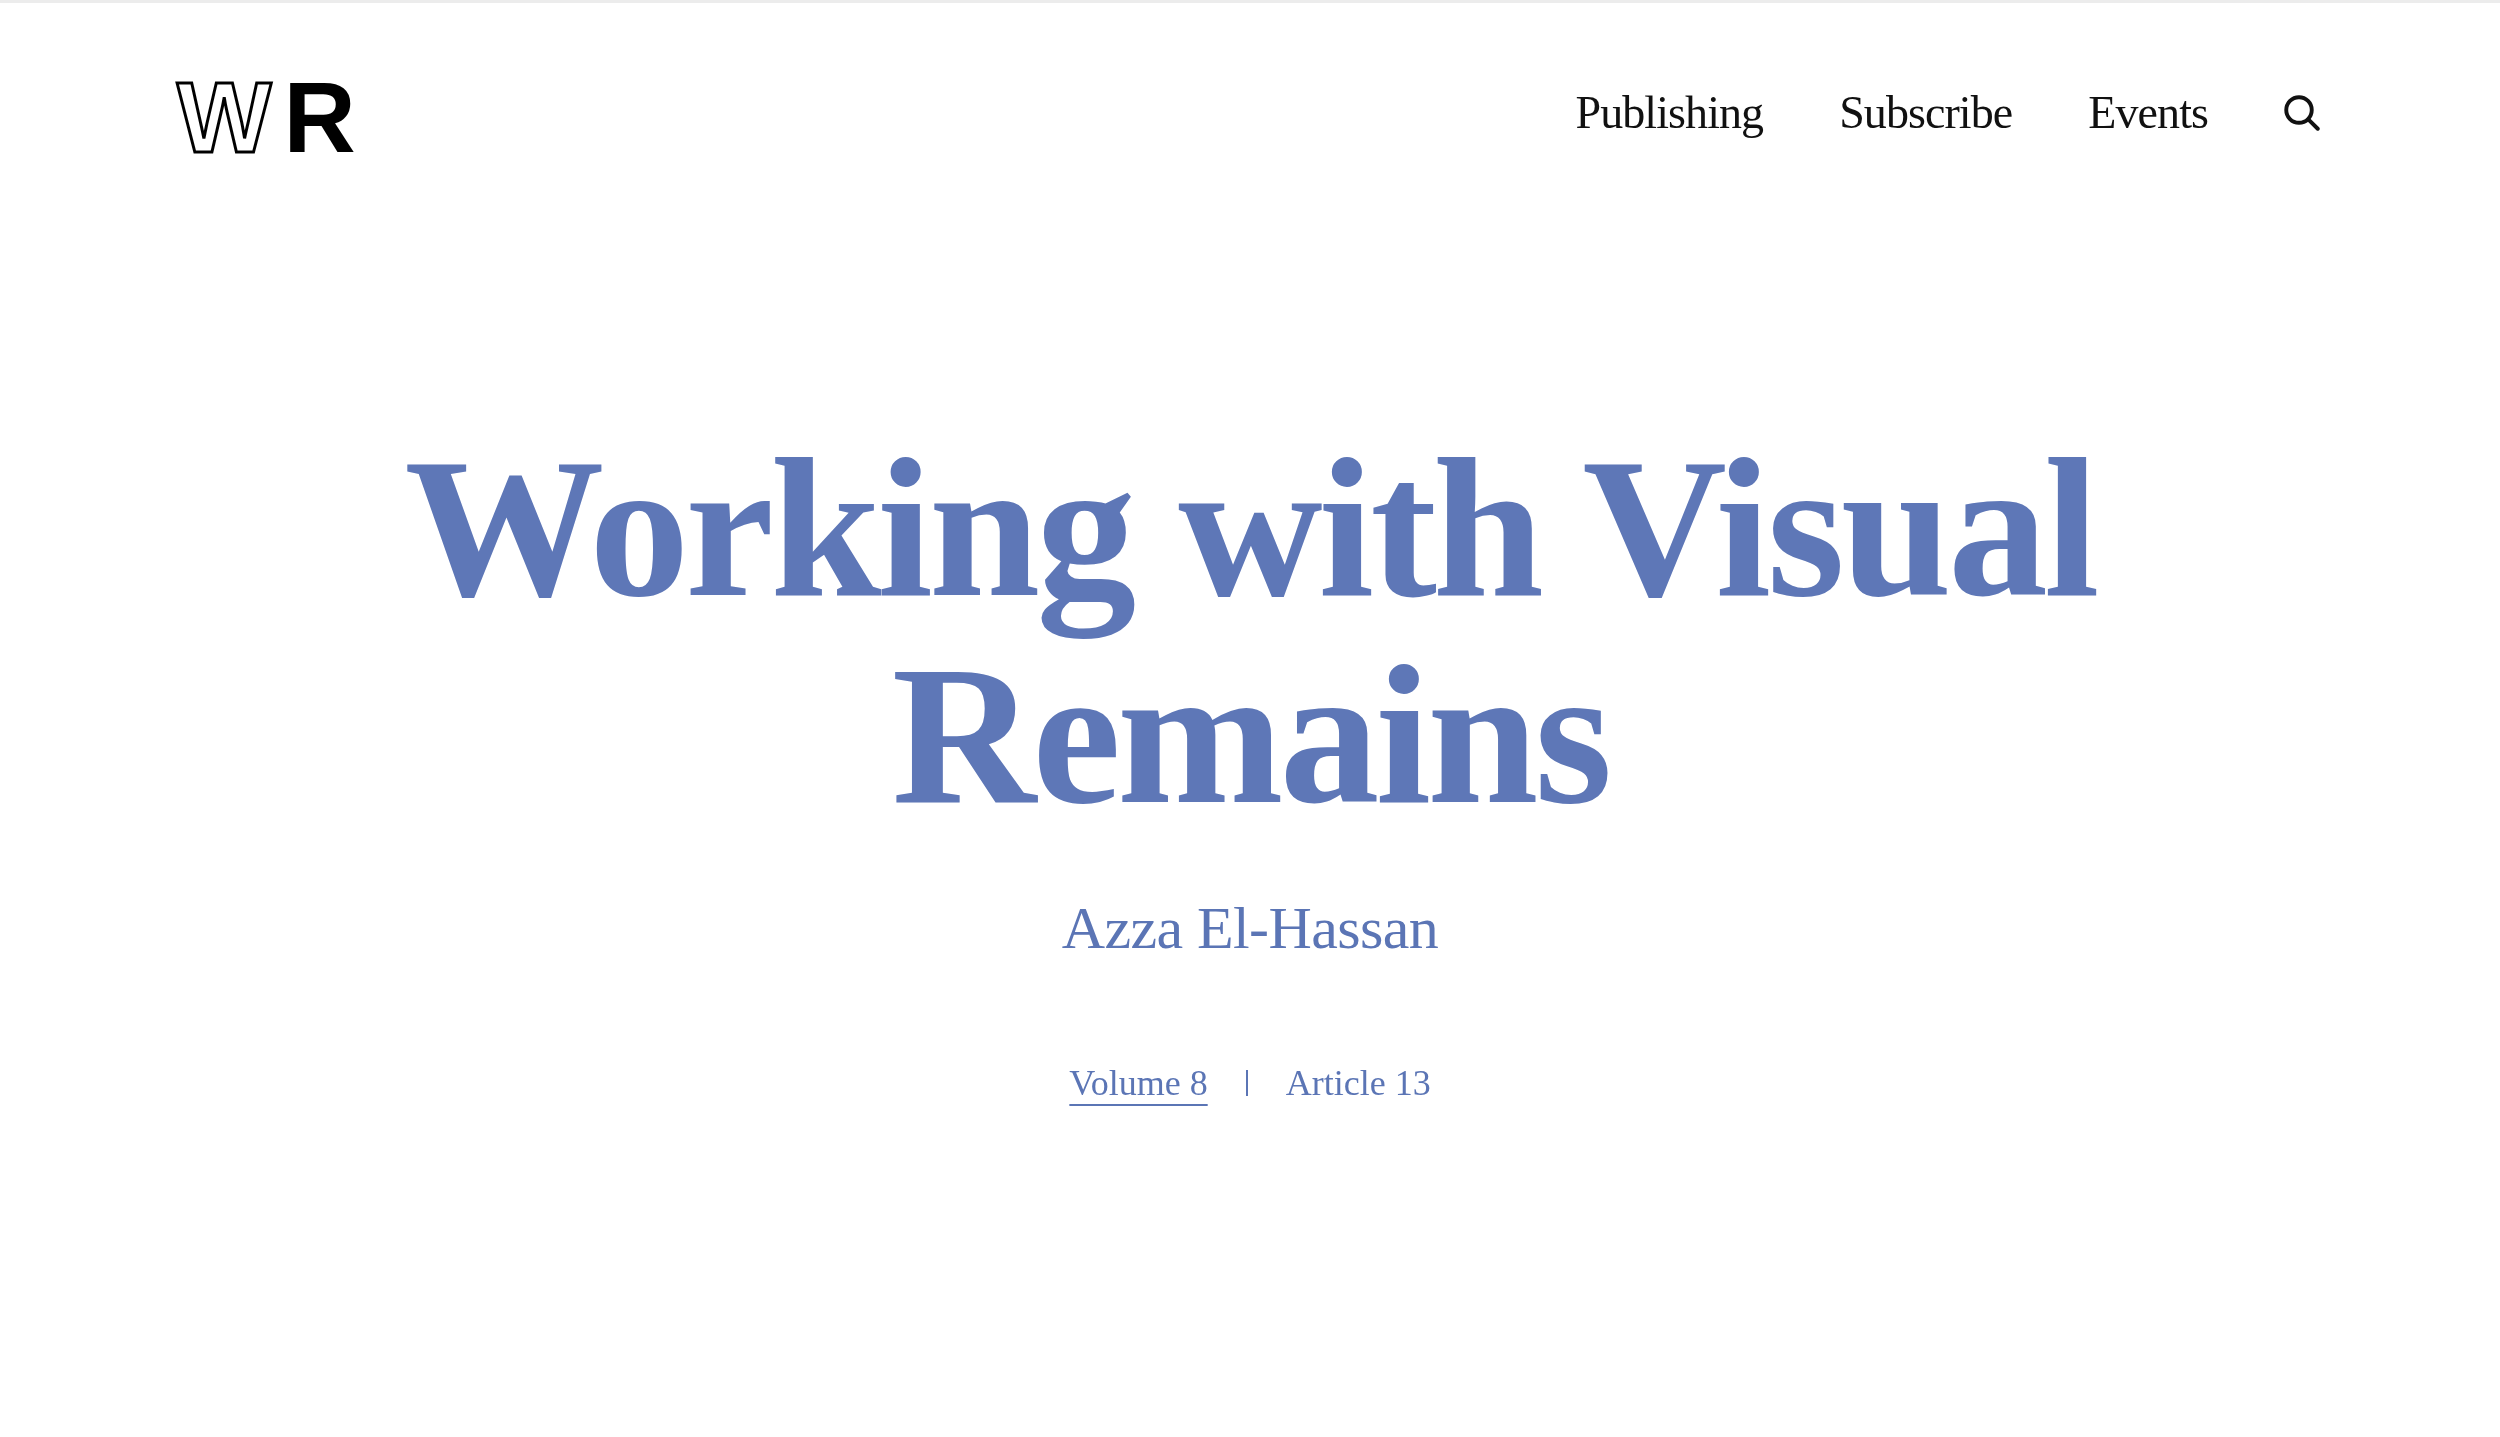 This screenshot has width=2500, height=1437. Describe the element at coordinates (1926, 113) in the screenshot. I see `nav-link: Subscribe` at that location.